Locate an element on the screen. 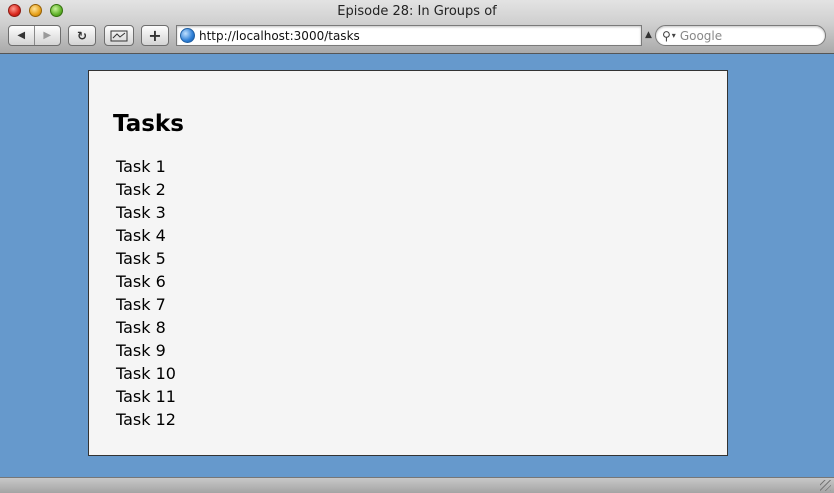  search-field: ⚲ ▾ is located at coordinates (740, 35).